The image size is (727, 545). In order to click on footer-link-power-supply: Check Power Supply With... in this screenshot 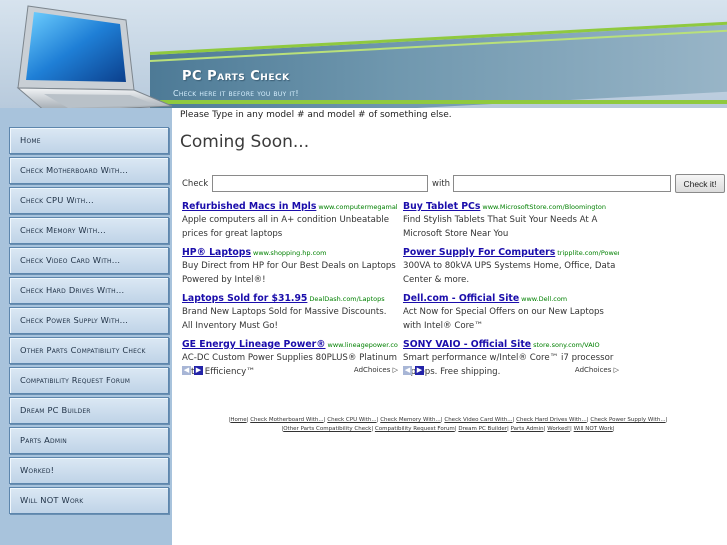, I will do `click(627, 420)`.